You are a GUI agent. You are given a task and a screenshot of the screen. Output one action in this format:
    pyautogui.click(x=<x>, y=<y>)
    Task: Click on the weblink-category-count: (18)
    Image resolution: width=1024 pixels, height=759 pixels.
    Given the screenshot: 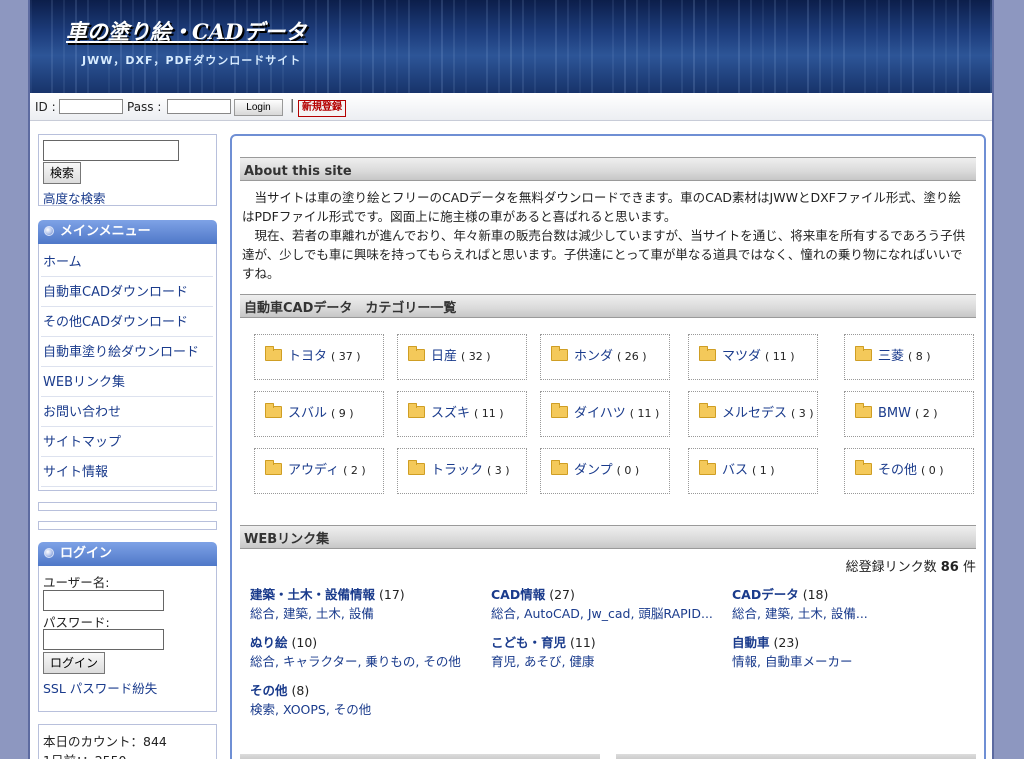 What is the action you would take?
    pyautogui.click(x=815, y=594)
    